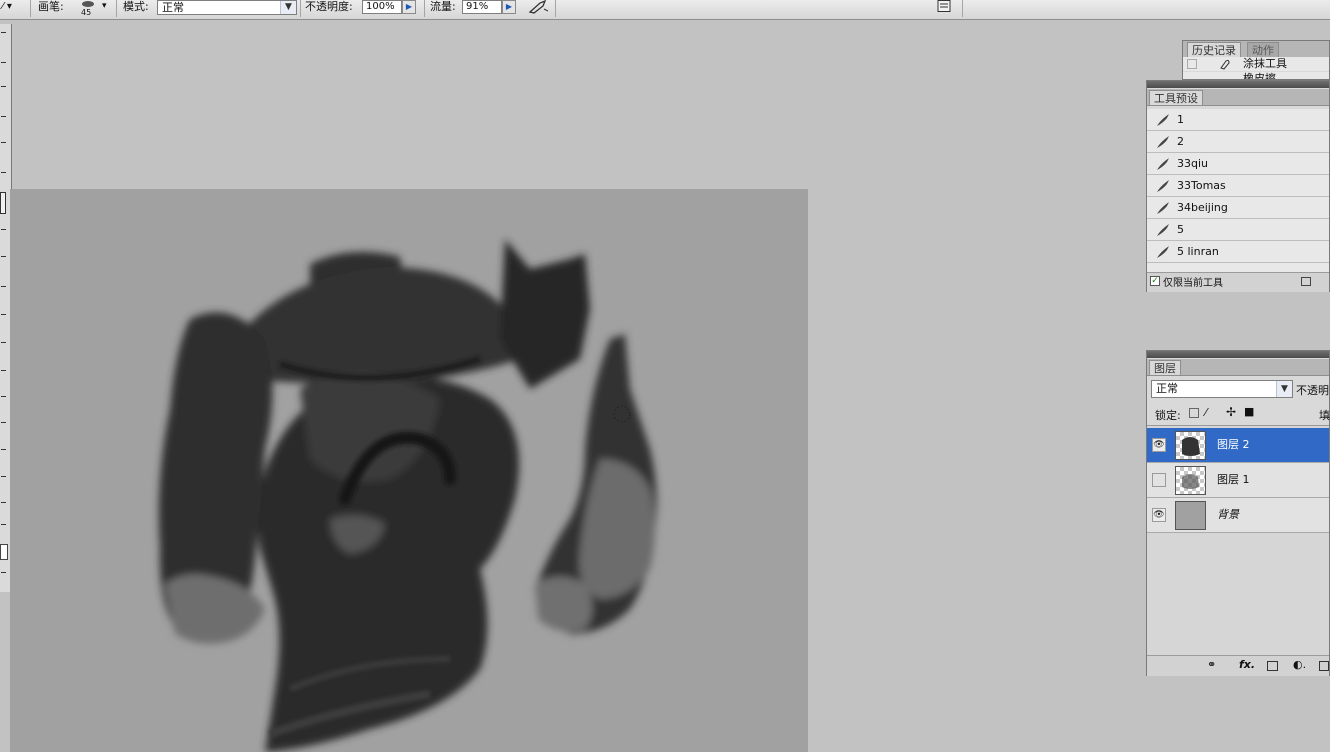  Describe the element at coordinates (1165, 367) in the screenshot. I see `tab-layers: 图层` at that location.